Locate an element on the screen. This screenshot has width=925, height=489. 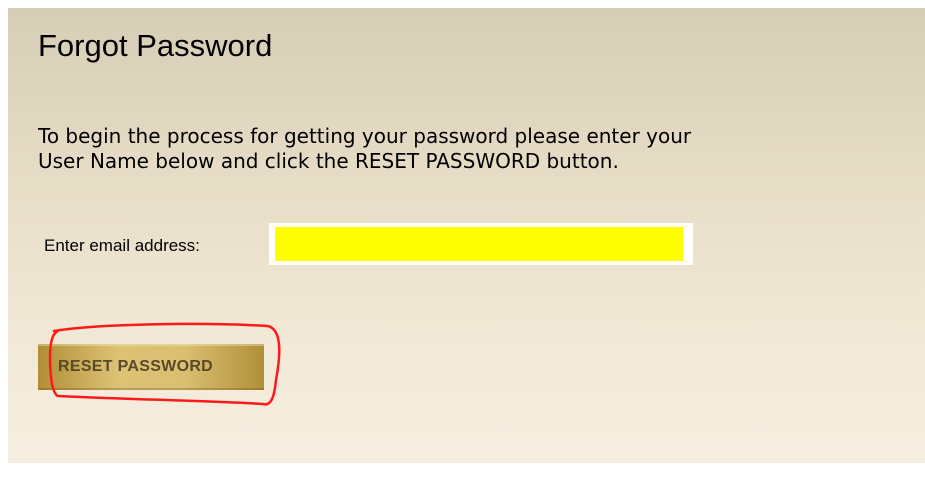
page-title: Forgot Password is located at coordinates (155, 45).